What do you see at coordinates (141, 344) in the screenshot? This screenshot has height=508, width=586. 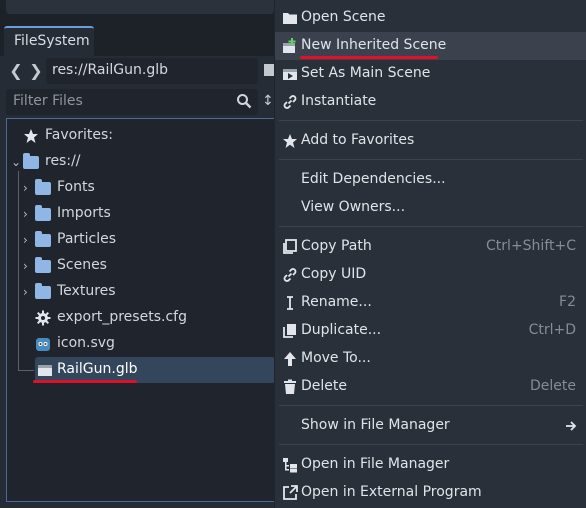 I see `tree-row-file: icon.svg` at bounding box center [141, 344].